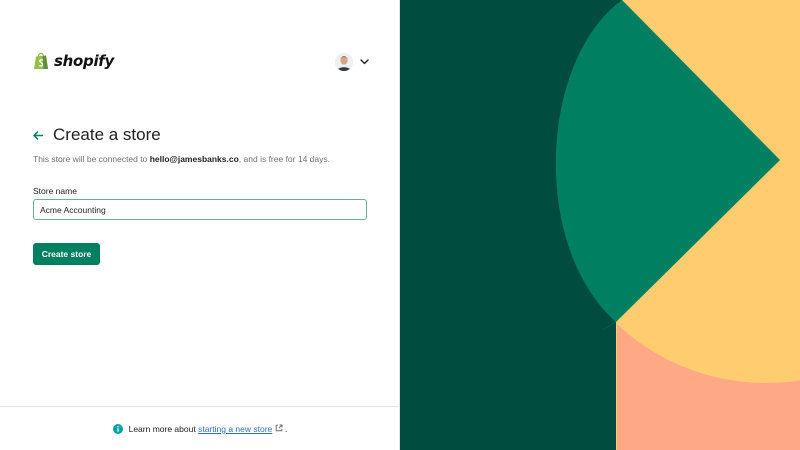 The width and height of the screenshot is (800, 450). What do you see at coordinates (90, 159) in the screenshot?
I see `subtitle-prefix: This store will be connected to` at bounding box center [90, 159].